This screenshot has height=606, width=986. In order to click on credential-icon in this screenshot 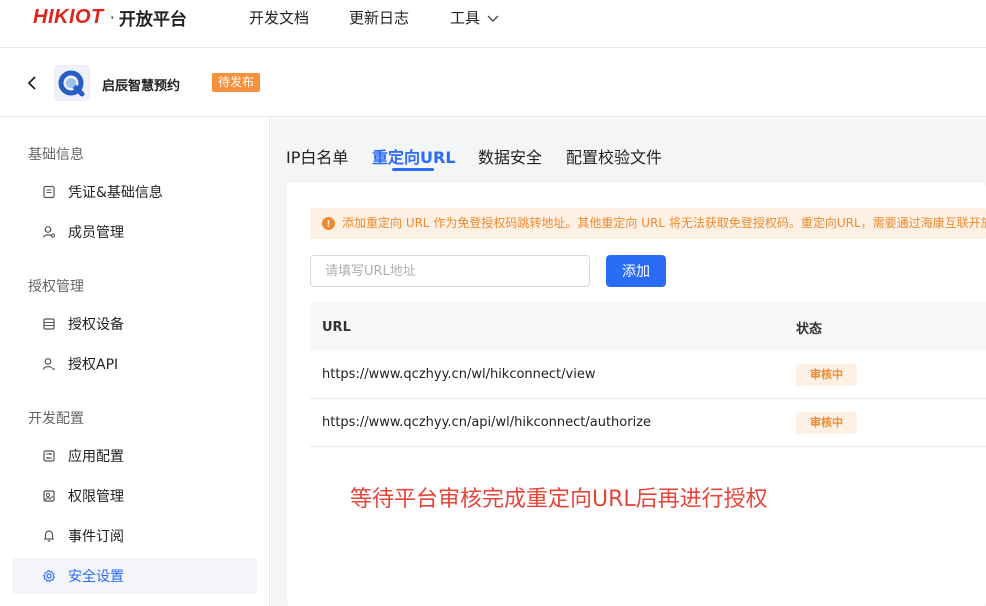, I will do `click(49, 192)`.